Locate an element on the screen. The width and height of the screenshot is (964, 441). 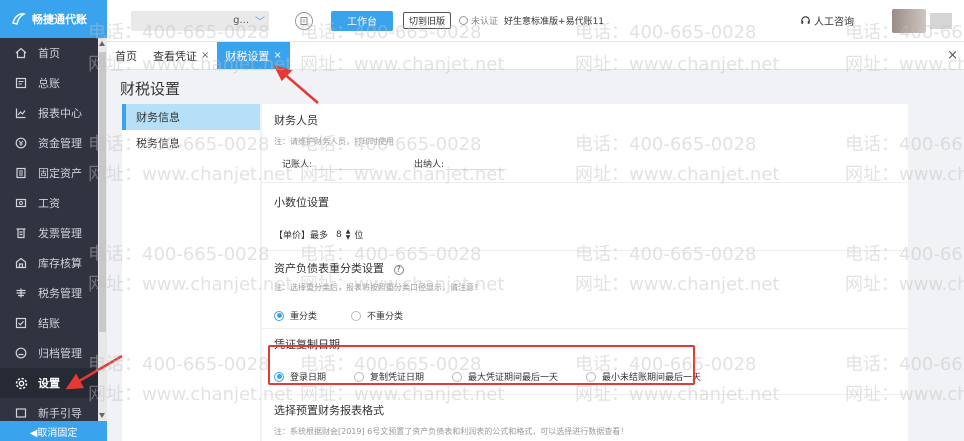
chevron-down-icon: ﹀ is located at coordinates (260, 22).